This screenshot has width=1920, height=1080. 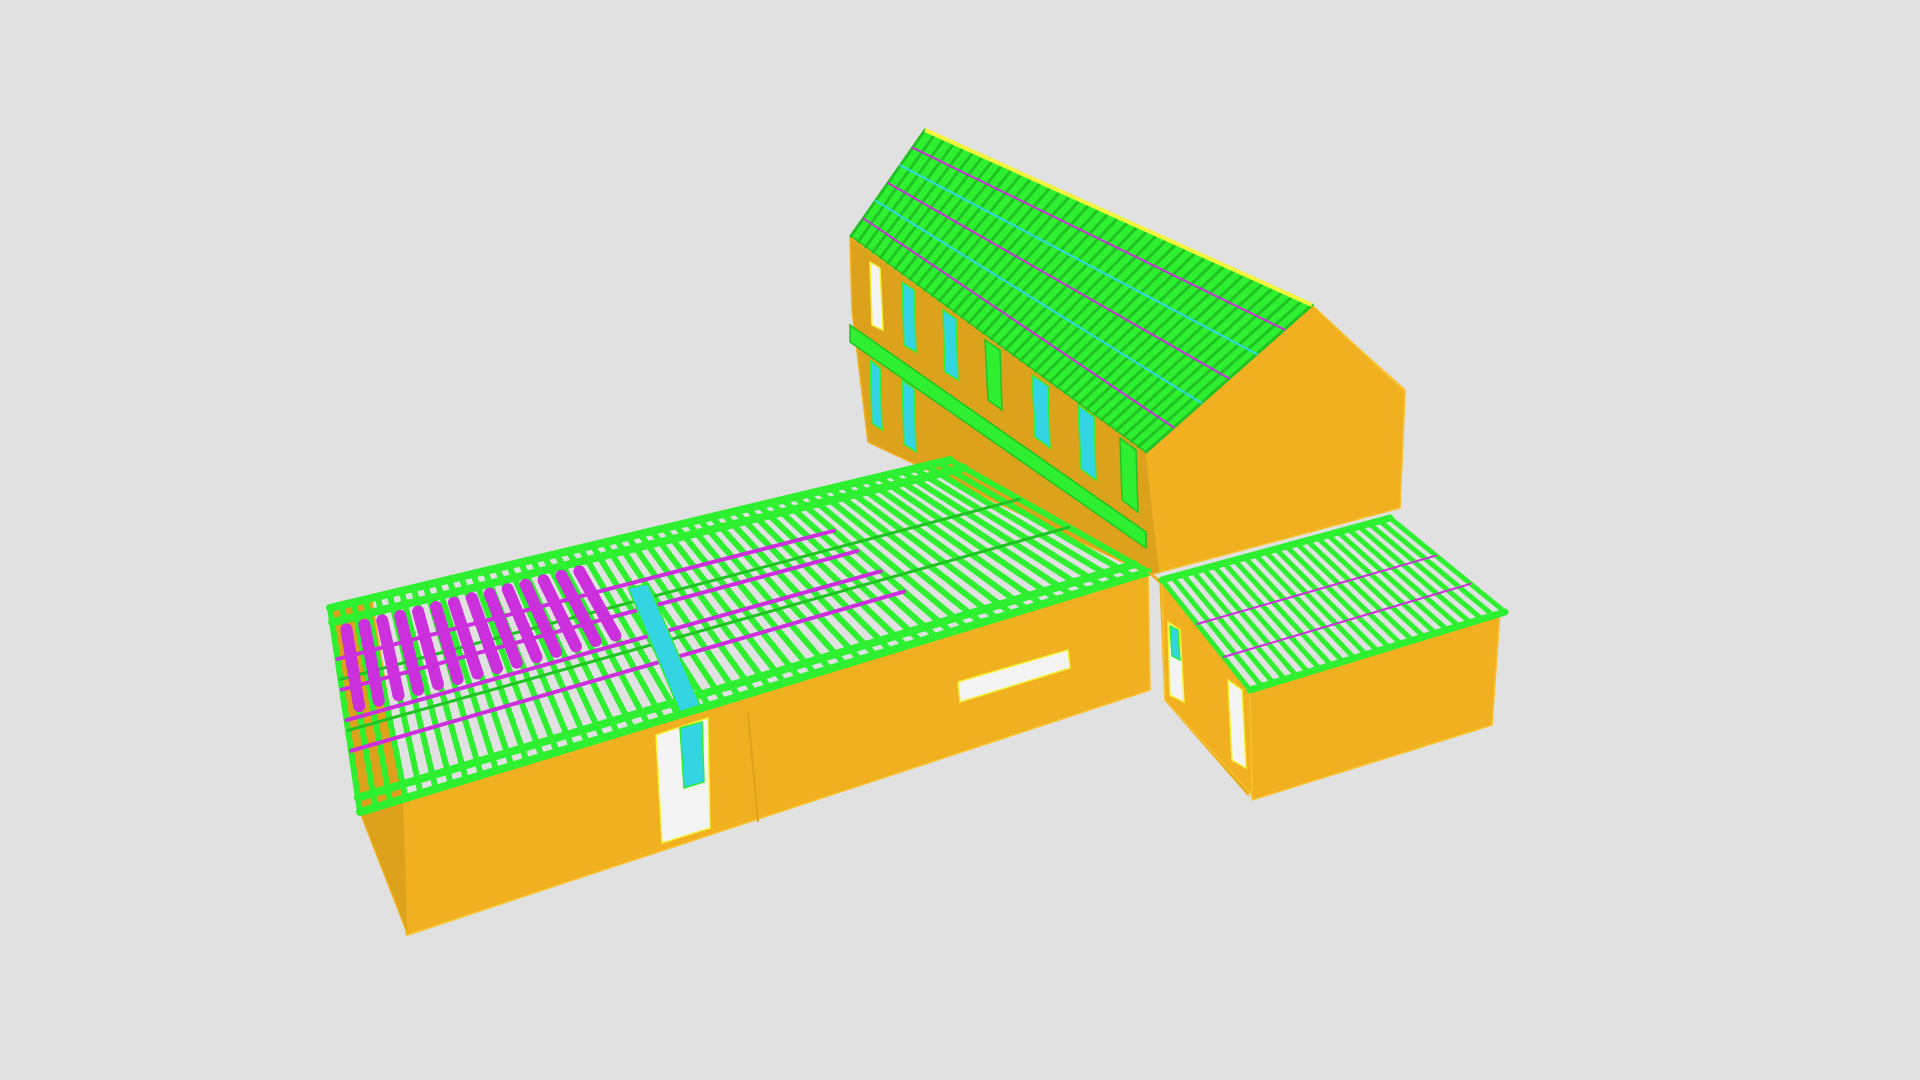 What do you see at coordinates (1127, 352) in the screenshot?
I see `main-block` at bounding box center [1127, 352].